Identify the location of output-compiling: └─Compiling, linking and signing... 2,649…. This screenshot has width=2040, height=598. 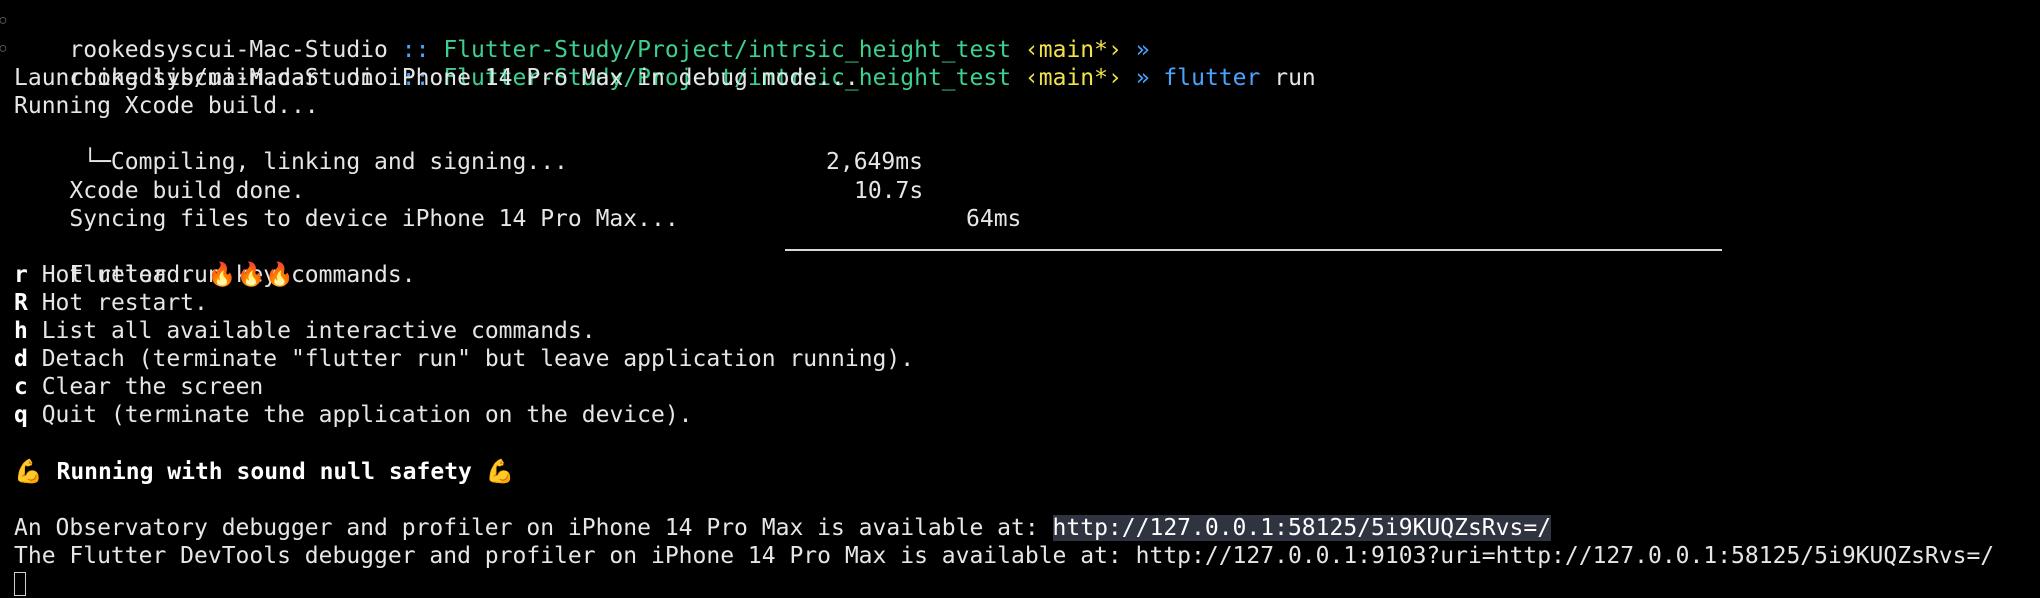
(1027, 147).